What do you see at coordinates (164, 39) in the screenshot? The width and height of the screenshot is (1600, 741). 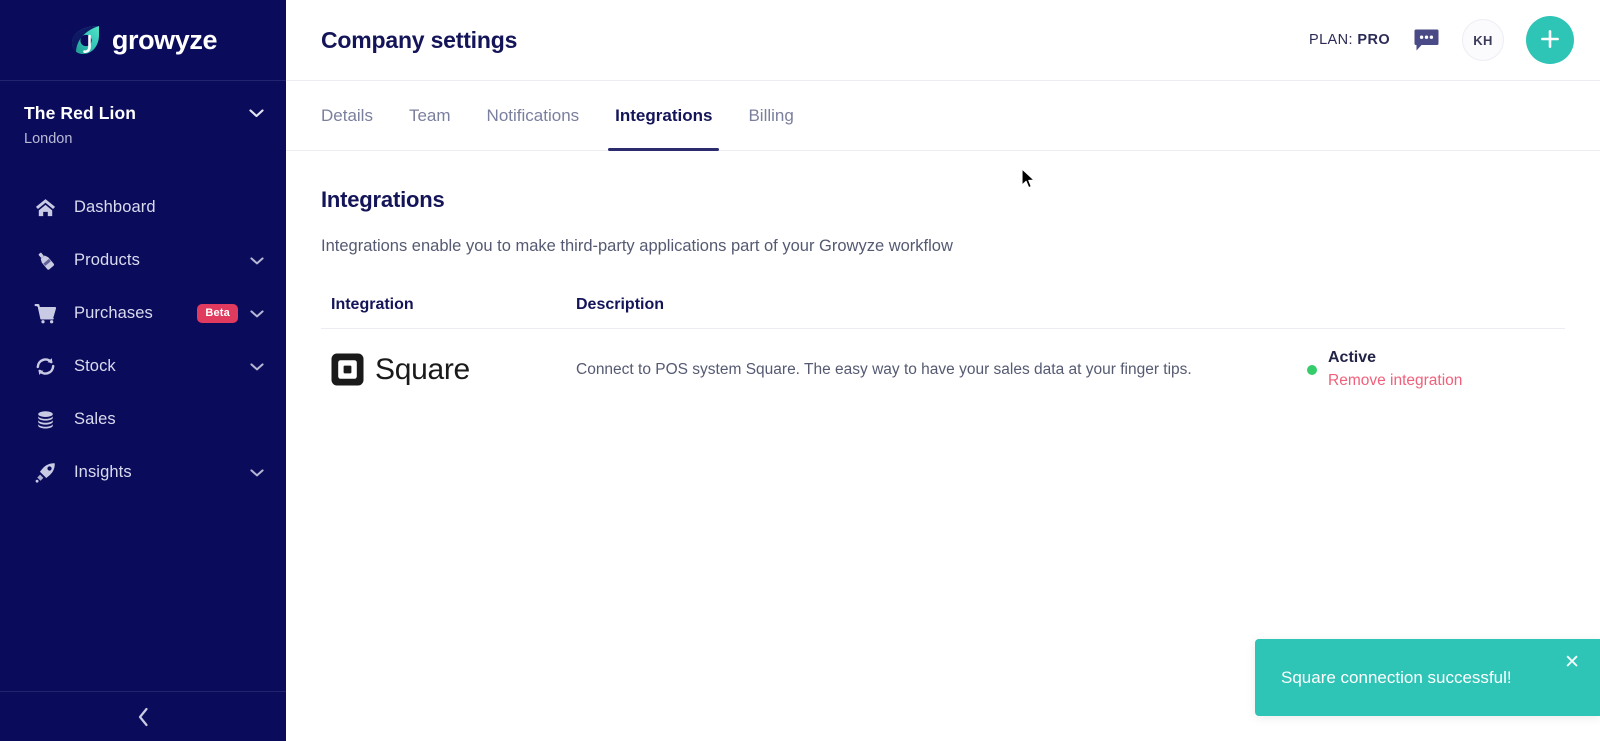 I see `brand-name: growyze` at bounding box center [164, 39].